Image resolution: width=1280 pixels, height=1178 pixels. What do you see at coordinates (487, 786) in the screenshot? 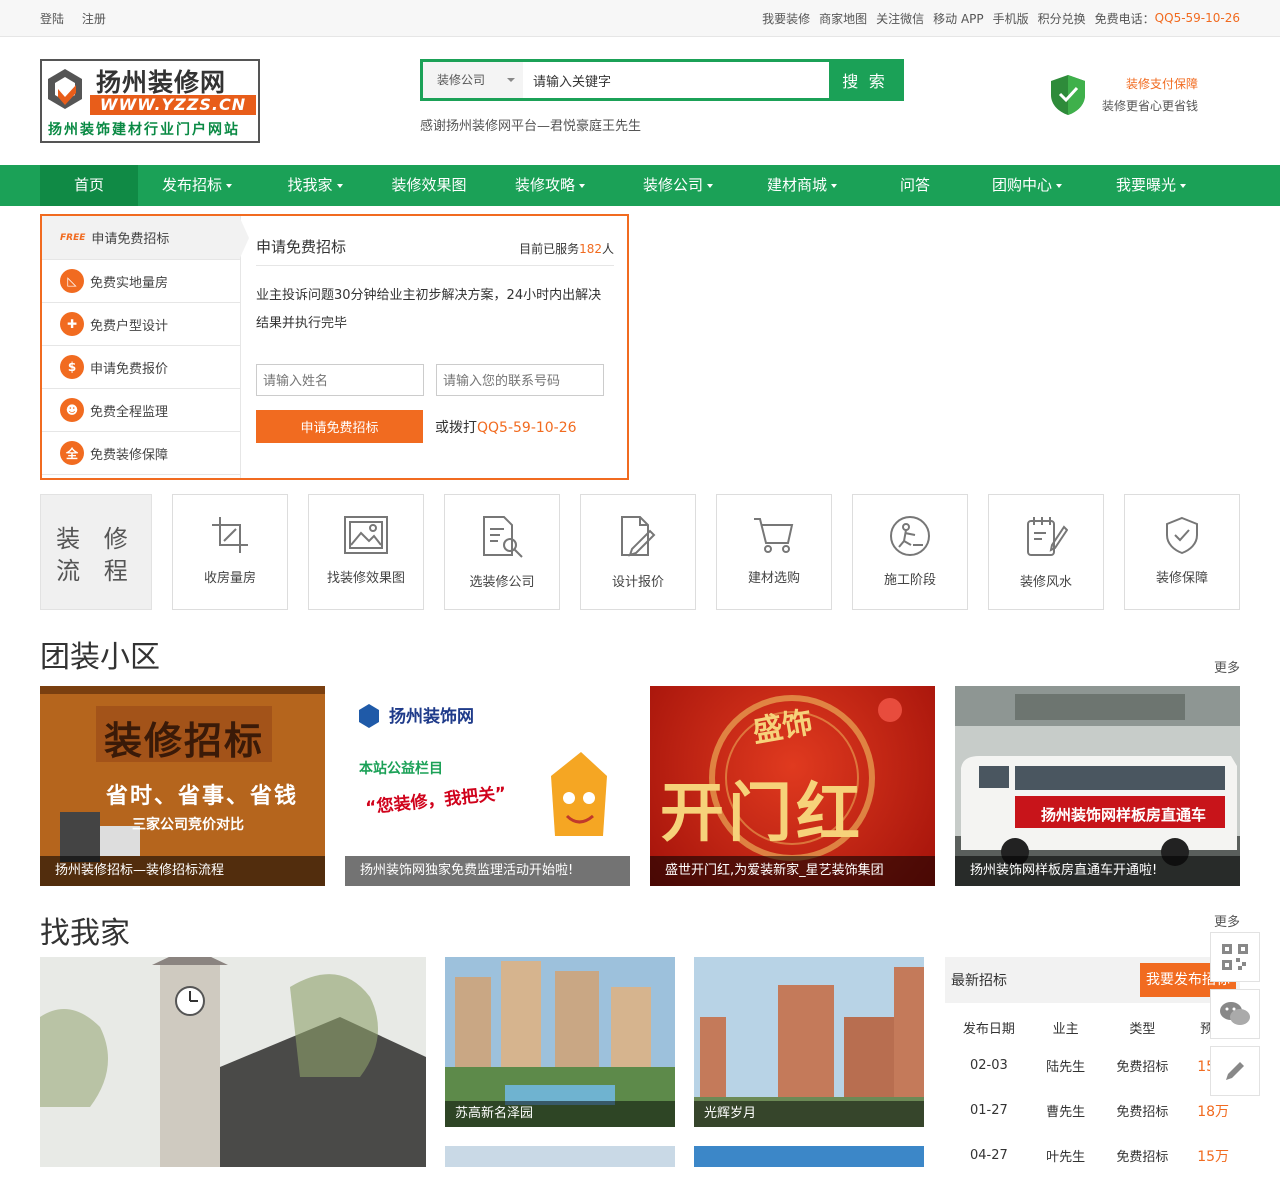
I see `group-card: 扬州装饰网 本站公益栏目 “您装修，我把关” 扬州装饰网独家免费监理活动开始啦!` at bounding box center [487, 786].